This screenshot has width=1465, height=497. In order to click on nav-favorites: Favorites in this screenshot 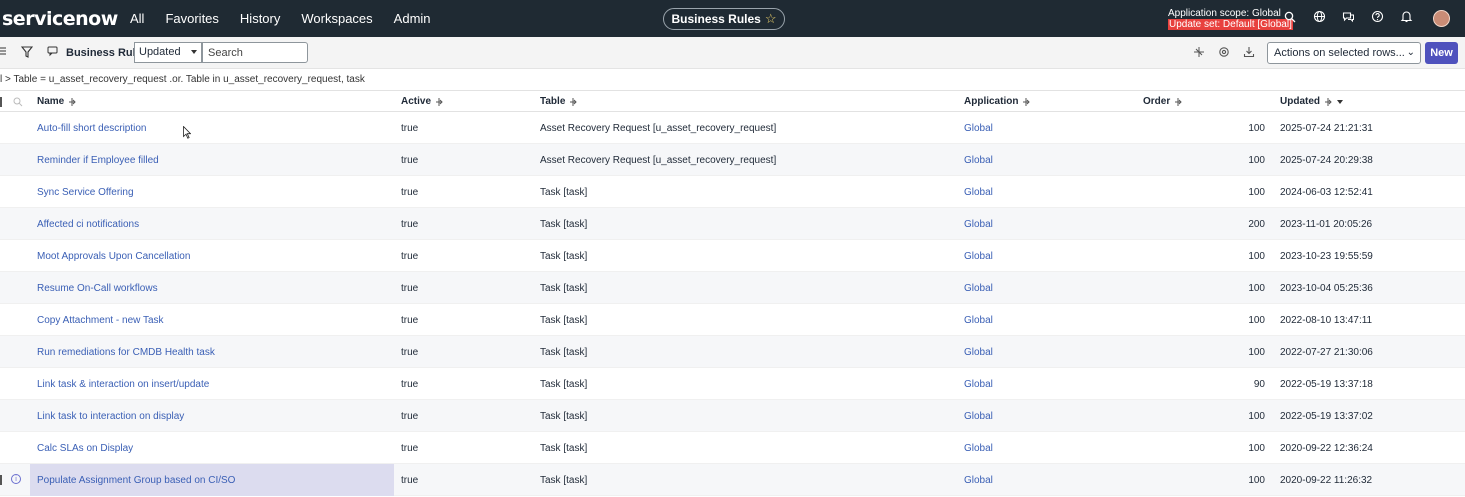, I will do `click(191, 18)`.